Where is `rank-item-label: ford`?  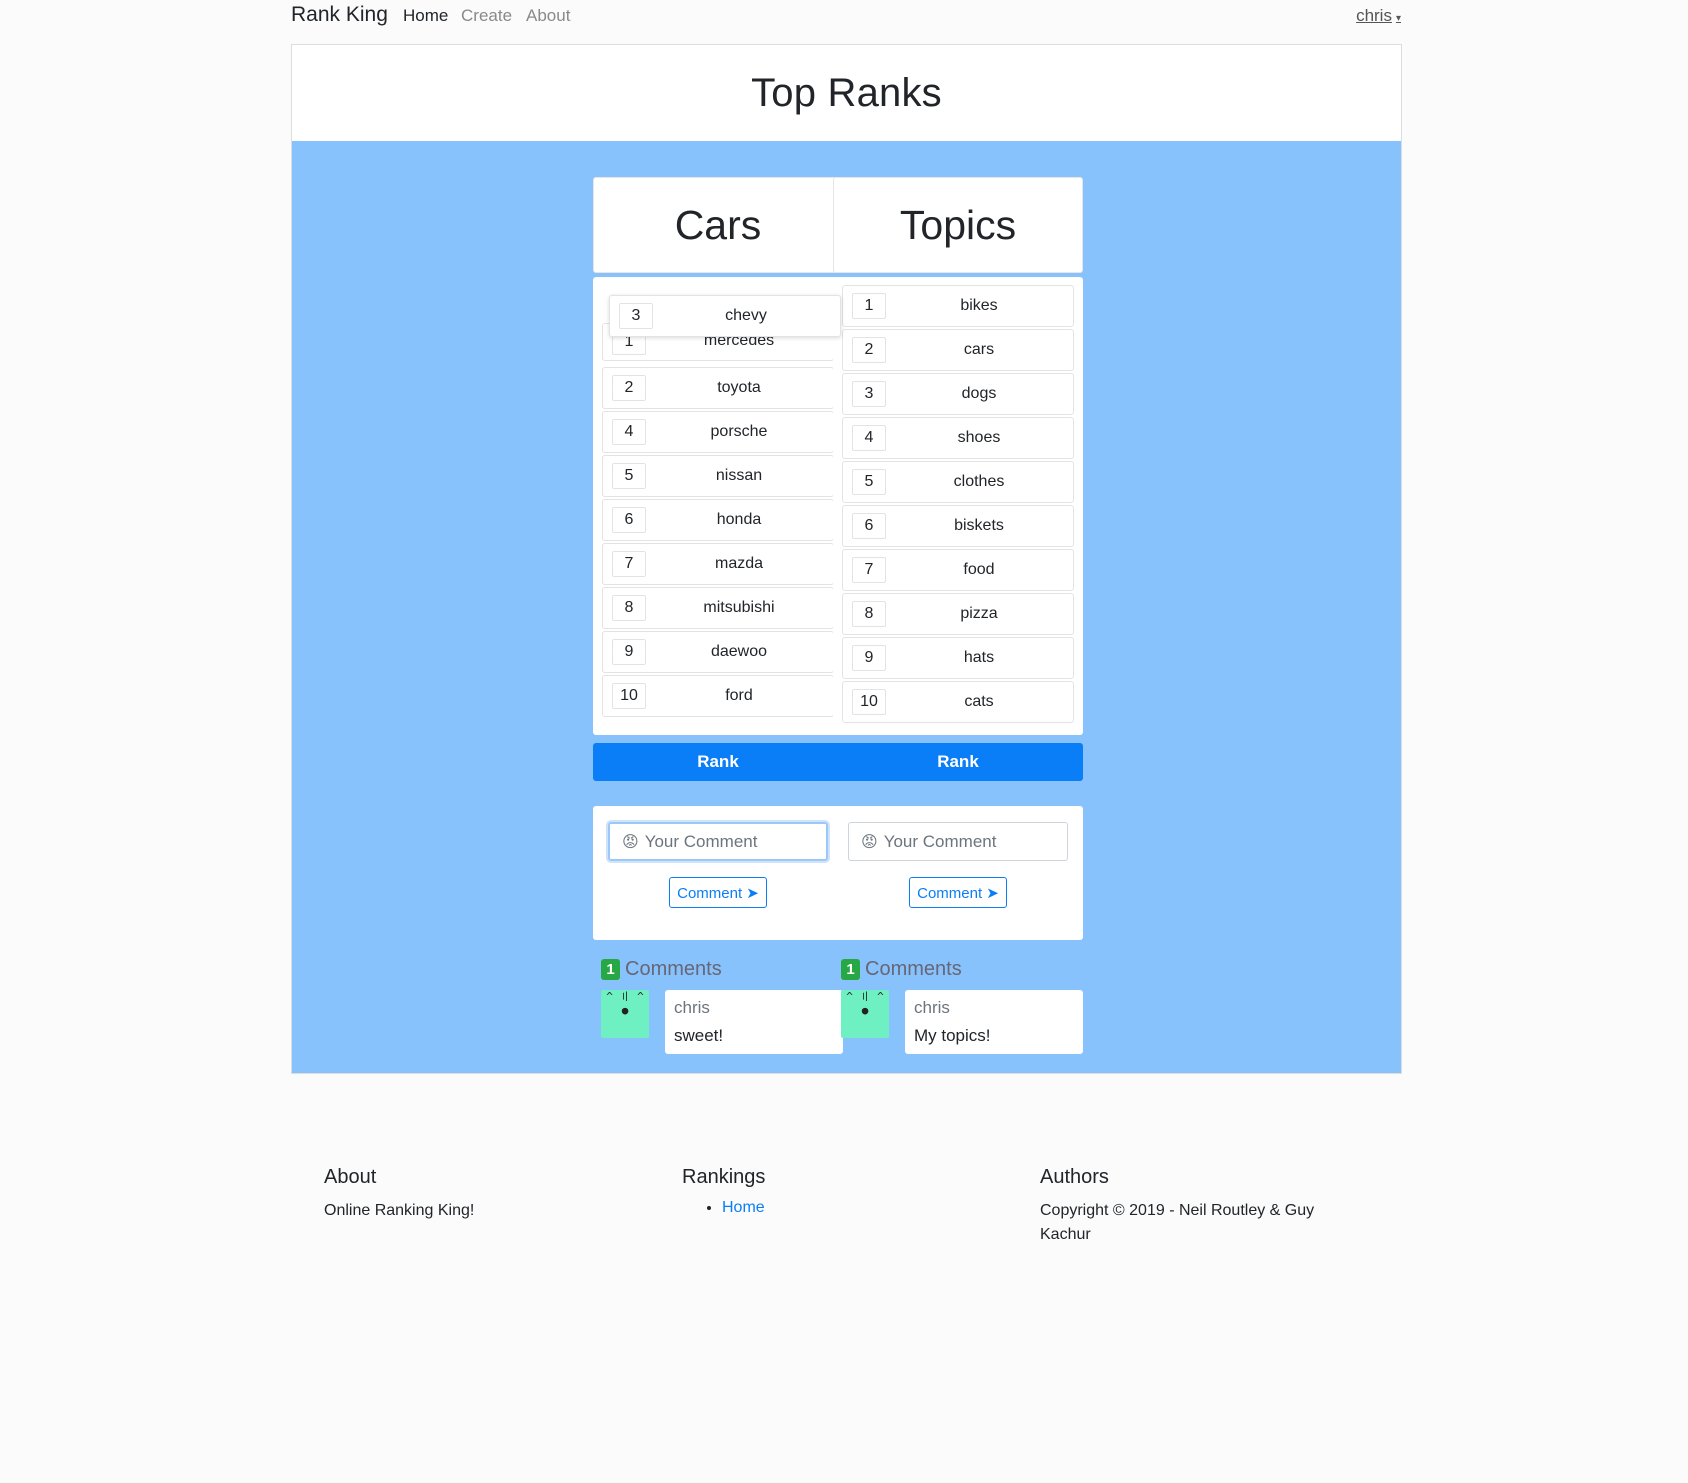
rank-item-label: ford is located at coordinates (739, 695).